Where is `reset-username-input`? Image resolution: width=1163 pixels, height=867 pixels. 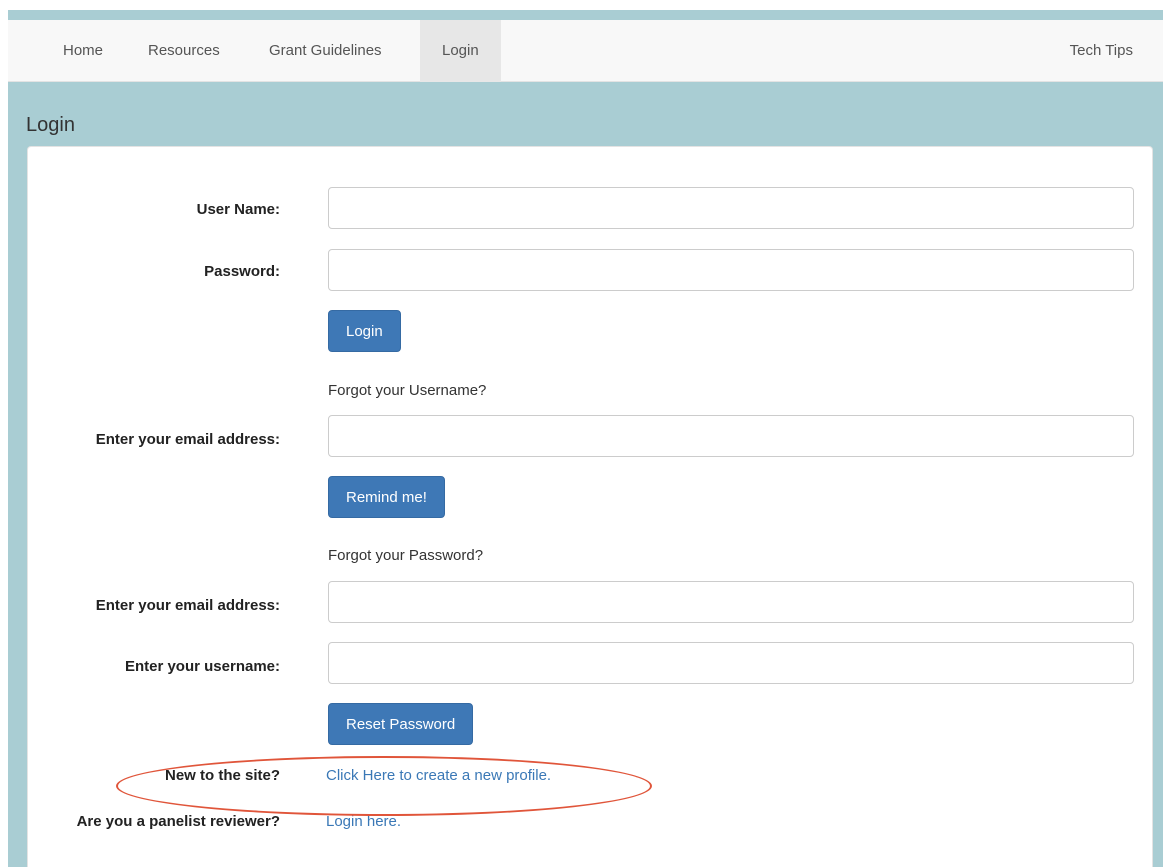
reset-username-input is located at coordinates (731, 663).